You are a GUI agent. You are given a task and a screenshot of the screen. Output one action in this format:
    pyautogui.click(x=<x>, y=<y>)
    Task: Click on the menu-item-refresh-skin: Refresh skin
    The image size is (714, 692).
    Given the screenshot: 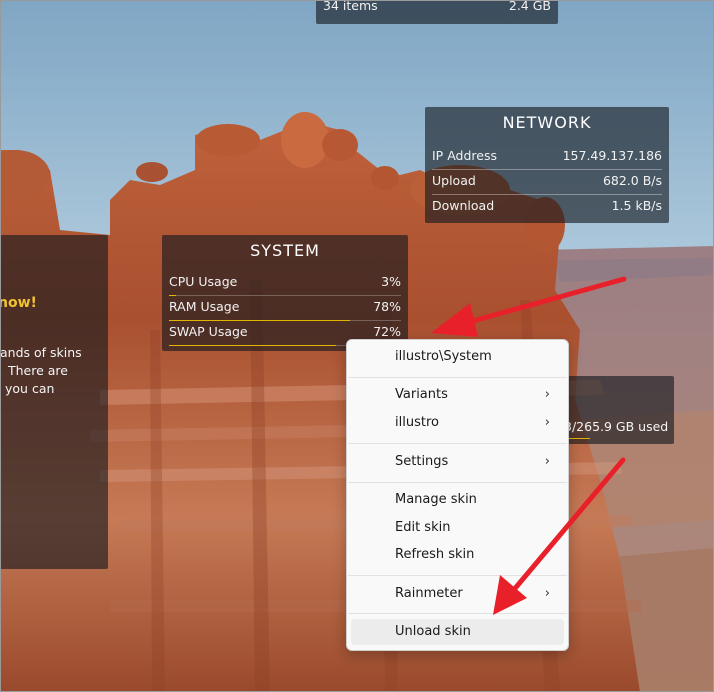 What is the action you would take?
    pyautogui.click(x=457, y=555)
    